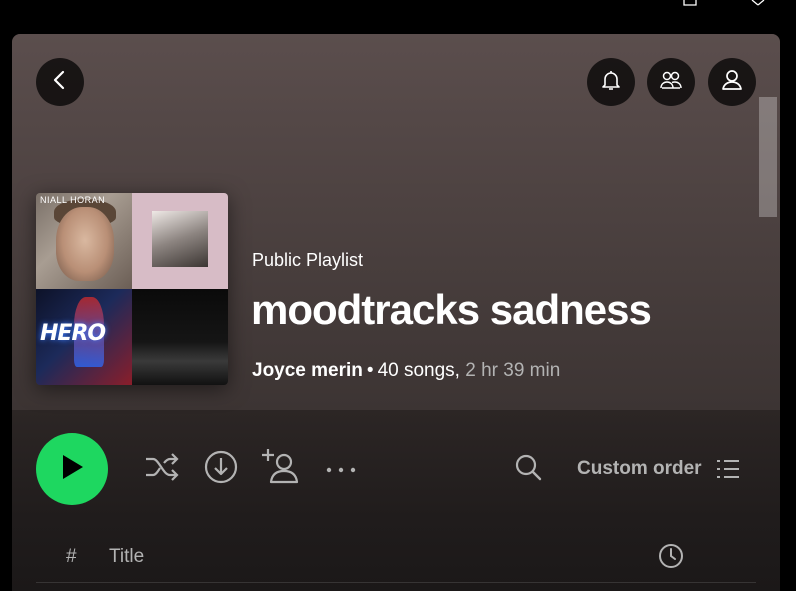  I want to click on chevron-left-icon, so click(60, 82).